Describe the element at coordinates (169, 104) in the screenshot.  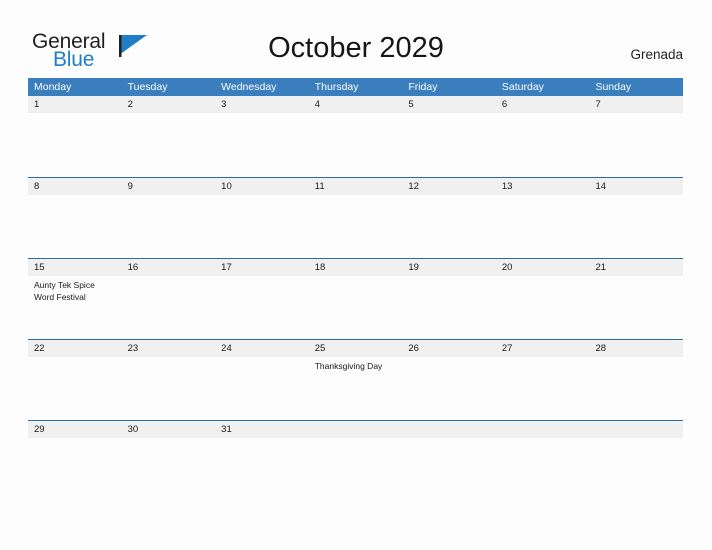
I see `day-number-2: 2` at that location.